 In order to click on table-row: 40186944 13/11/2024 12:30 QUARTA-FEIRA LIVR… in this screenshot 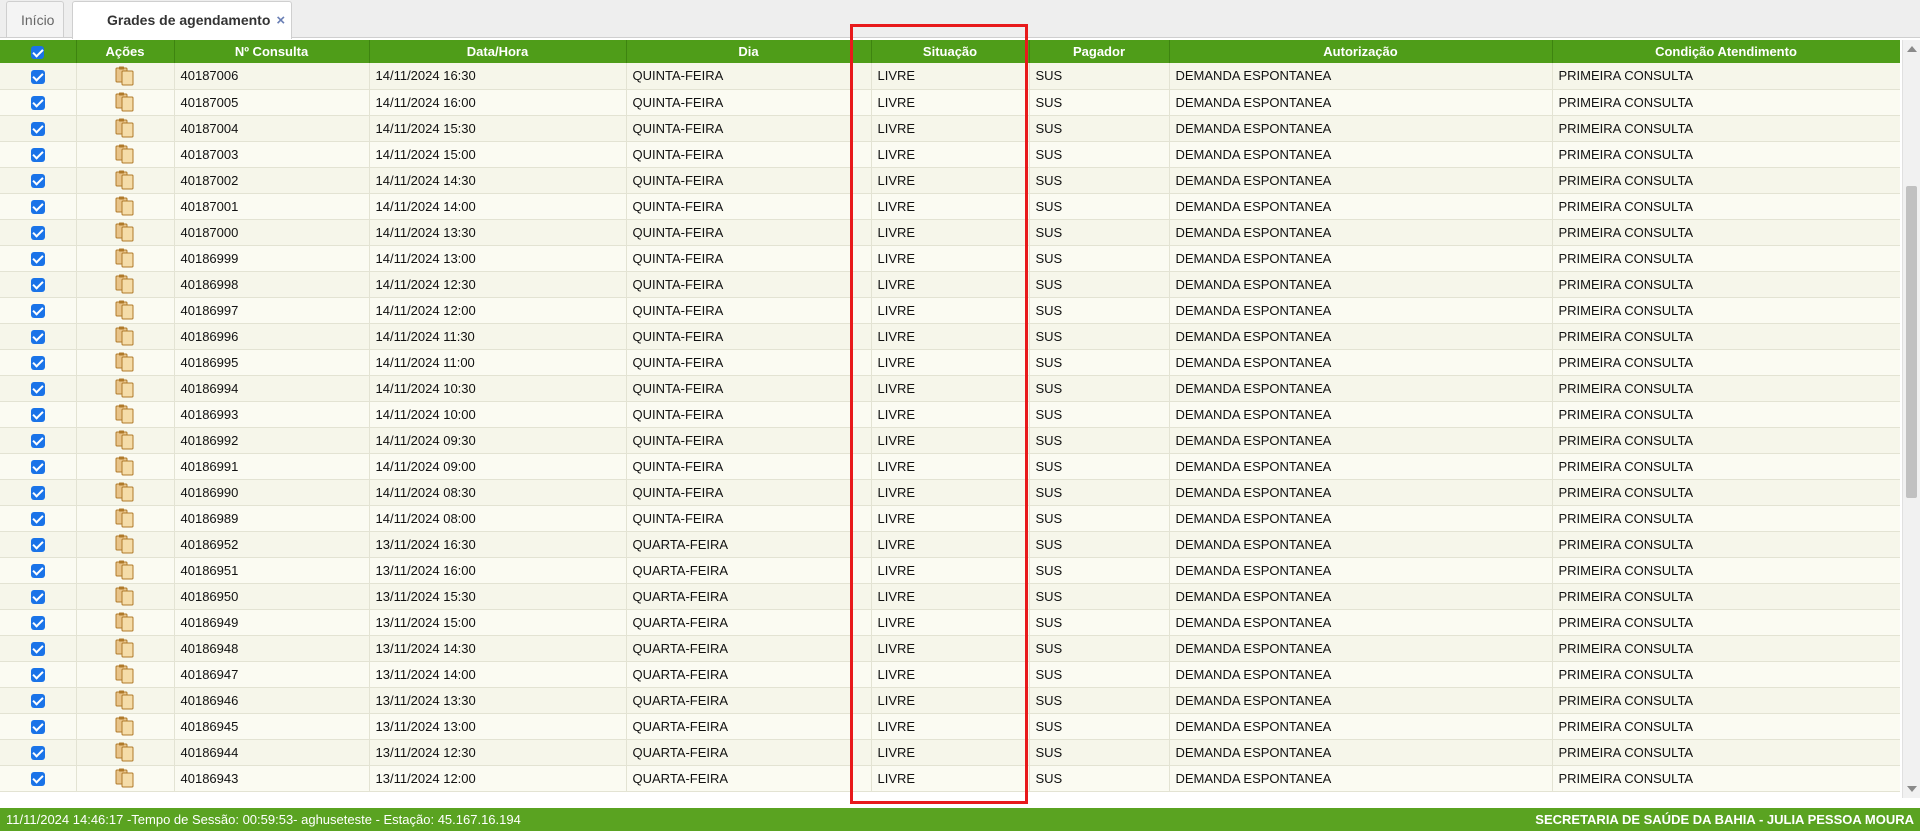, I will do `click(950, 752)`.